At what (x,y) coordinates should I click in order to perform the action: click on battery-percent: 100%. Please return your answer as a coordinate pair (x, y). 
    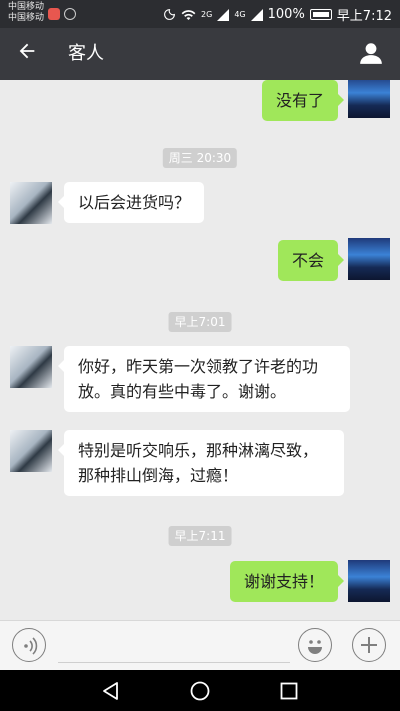
    Looking at the image, I should click on (286, 14).